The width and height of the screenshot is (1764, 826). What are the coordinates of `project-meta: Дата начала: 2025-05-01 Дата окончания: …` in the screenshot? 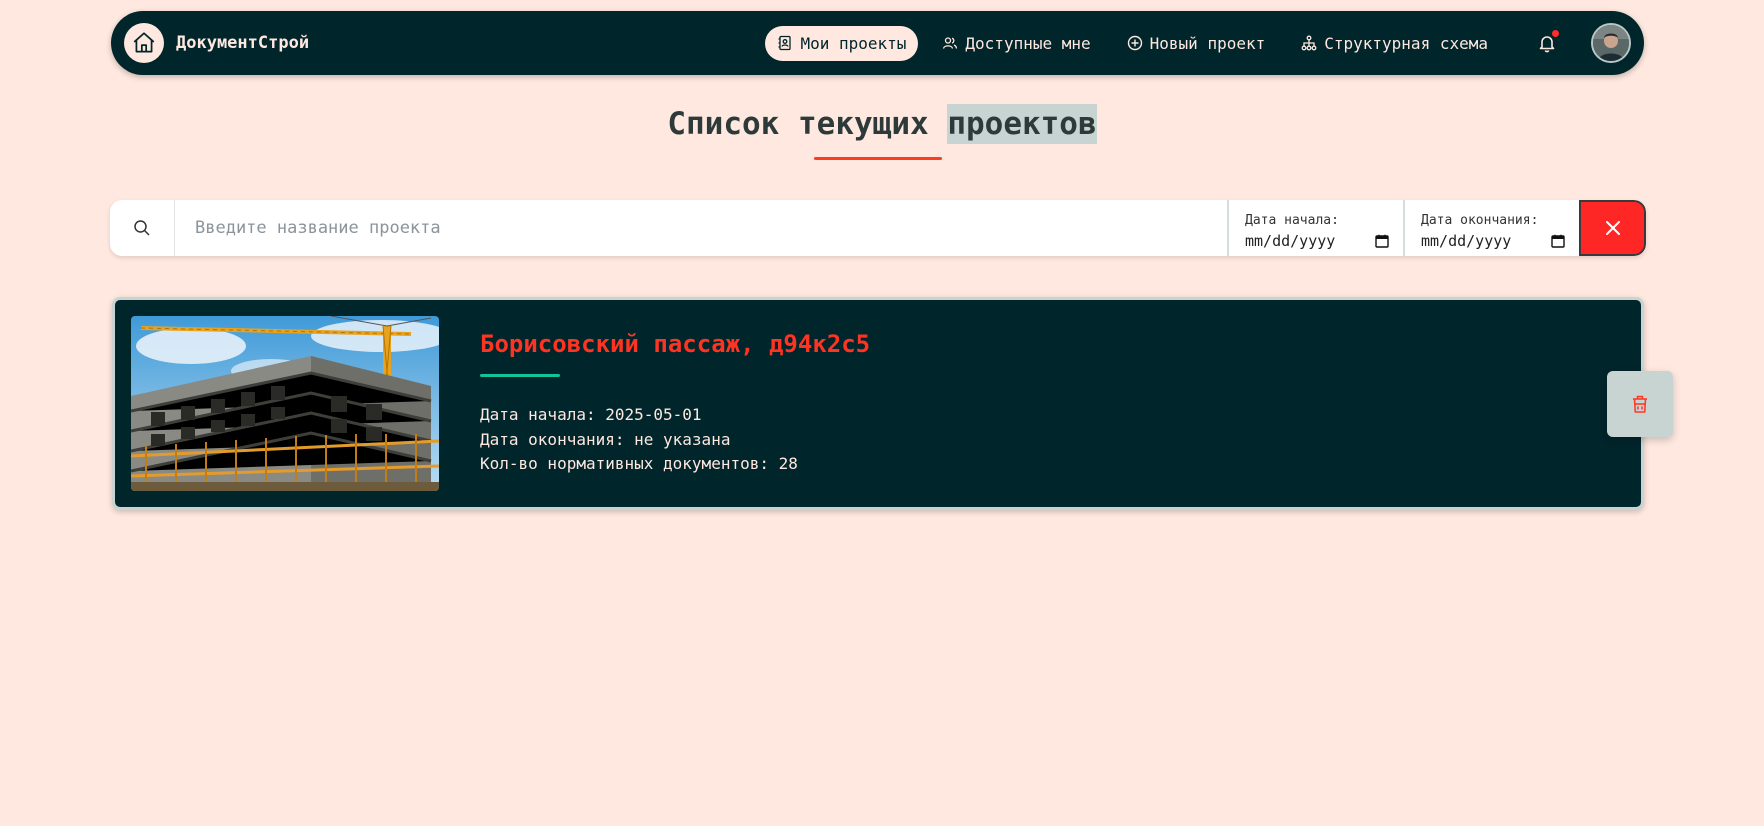 It's located at (675, 440).